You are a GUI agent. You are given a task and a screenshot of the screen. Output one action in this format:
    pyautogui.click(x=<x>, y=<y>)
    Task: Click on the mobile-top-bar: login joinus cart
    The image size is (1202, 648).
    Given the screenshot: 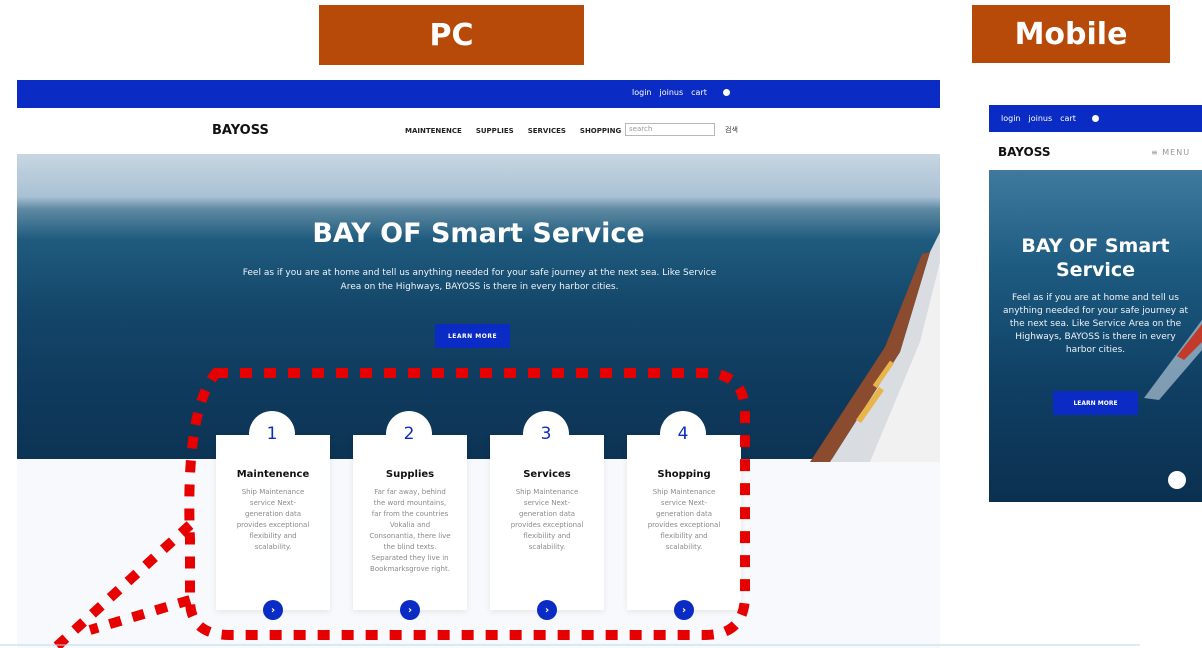 What is the action you would take?
    pyautogui.click(x=1095, y=118)
    